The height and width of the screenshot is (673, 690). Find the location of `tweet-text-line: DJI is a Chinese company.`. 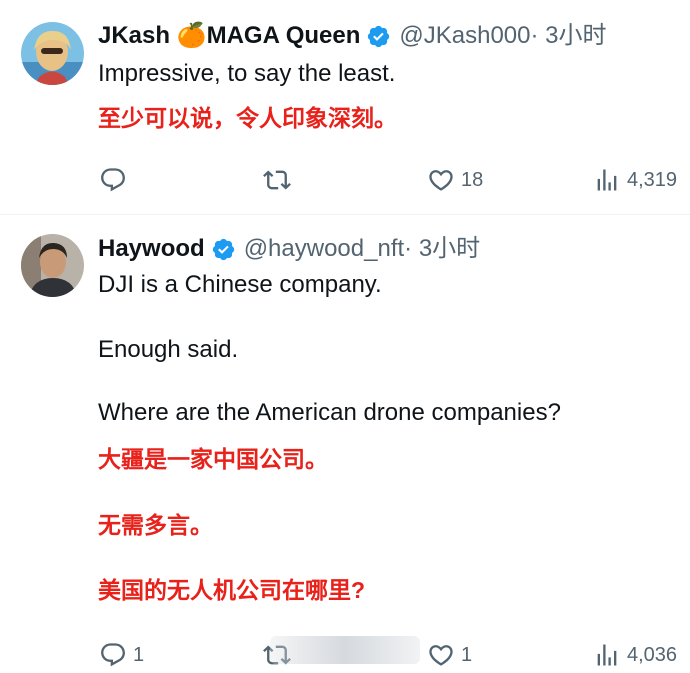

tweet-text-line: DJI is a Chinese company. is located at coordinates (240, 284).